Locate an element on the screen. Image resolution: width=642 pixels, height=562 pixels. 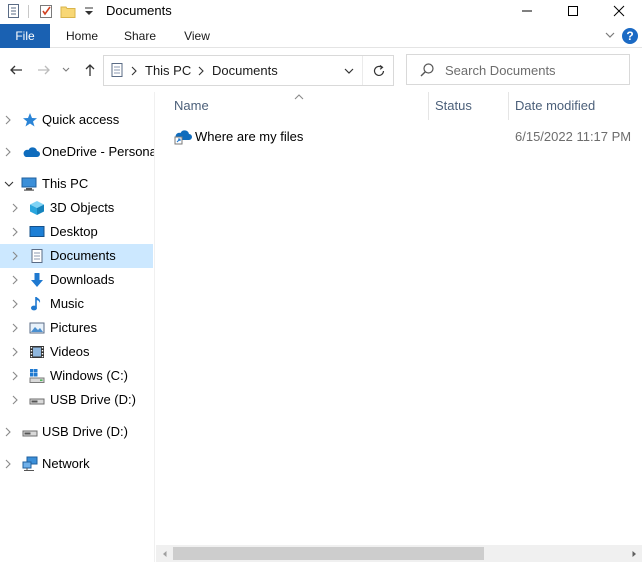
sidebar-item-quick-access: Quick access is located at coordinates (76, 120).